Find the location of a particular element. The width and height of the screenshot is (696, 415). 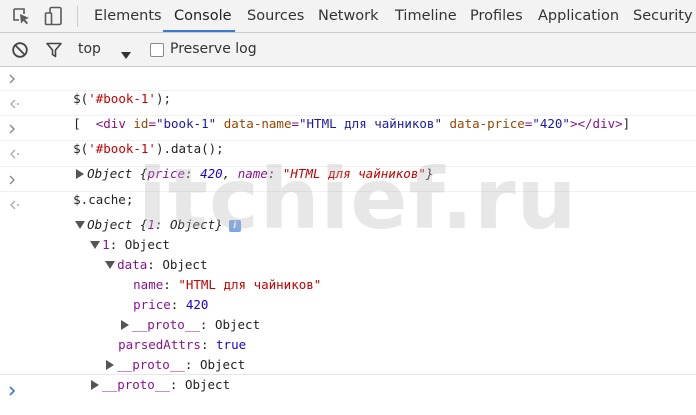

prop-value: Object is located at coordinates (192, 224).